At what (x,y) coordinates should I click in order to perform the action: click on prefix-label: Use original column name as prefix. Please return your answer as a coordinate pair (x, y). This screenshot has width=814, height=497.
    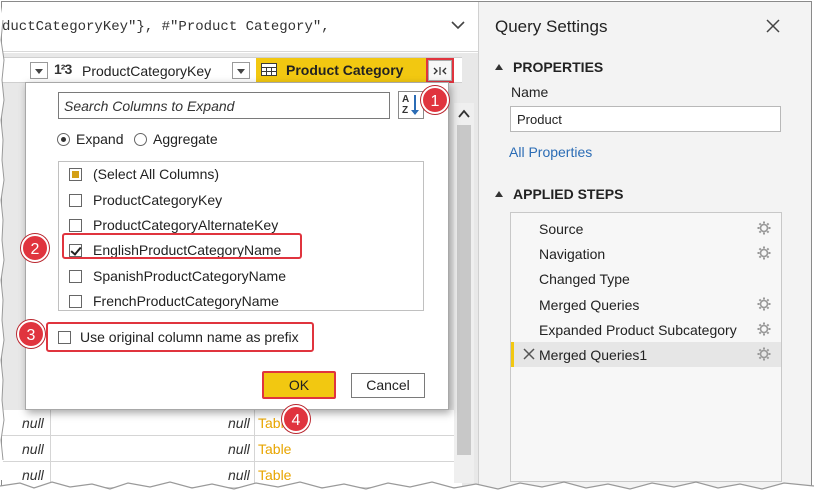
    Looking at the image, I should click on (189, 337).